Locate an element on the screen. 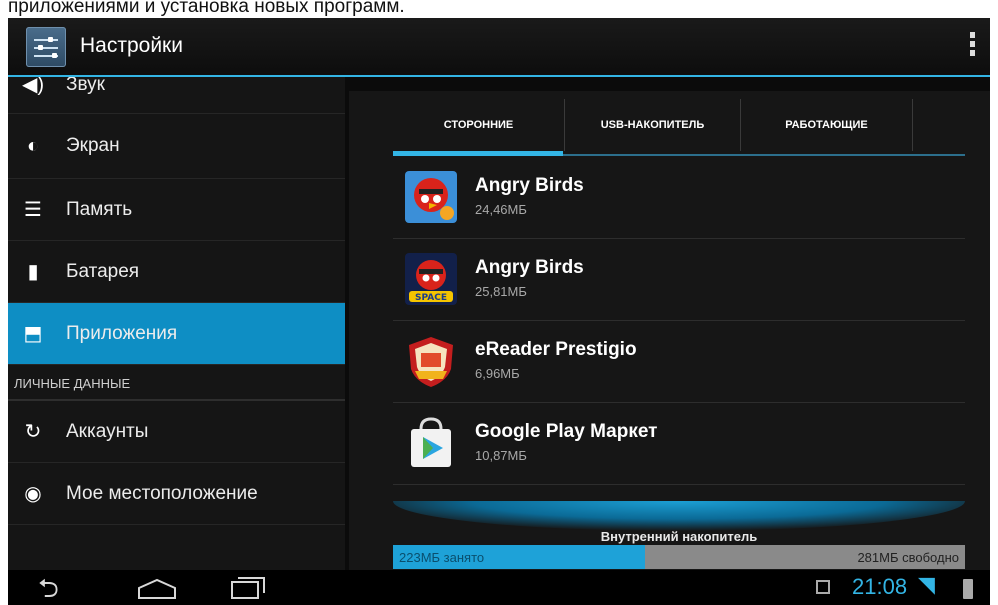 This screenshot has width=998, height=605. storage-icon: ☰ is located at coordinates (33, 209).